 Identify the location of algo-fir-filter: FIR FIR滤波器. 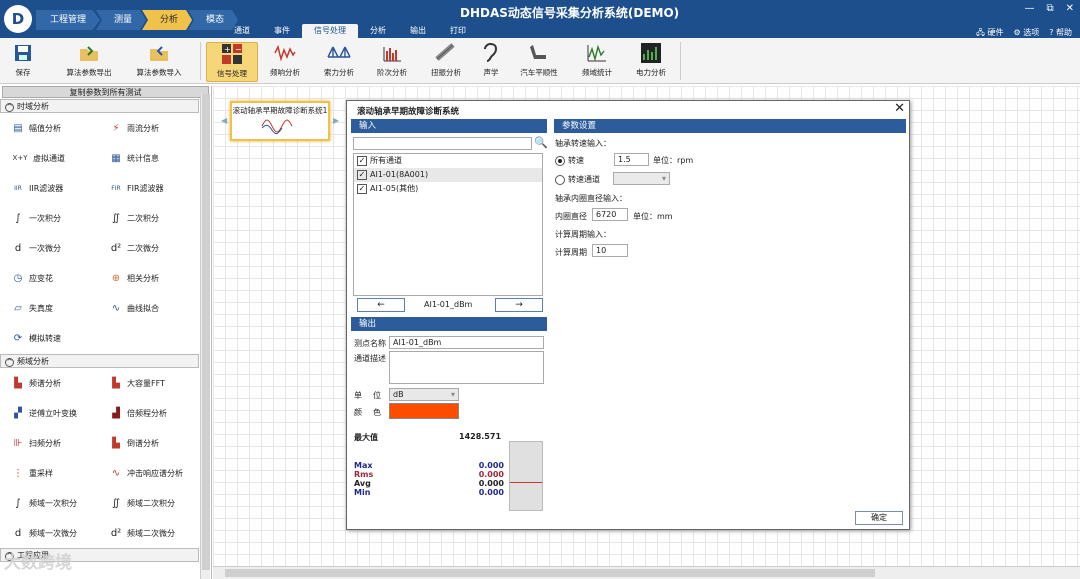
(147, 188).